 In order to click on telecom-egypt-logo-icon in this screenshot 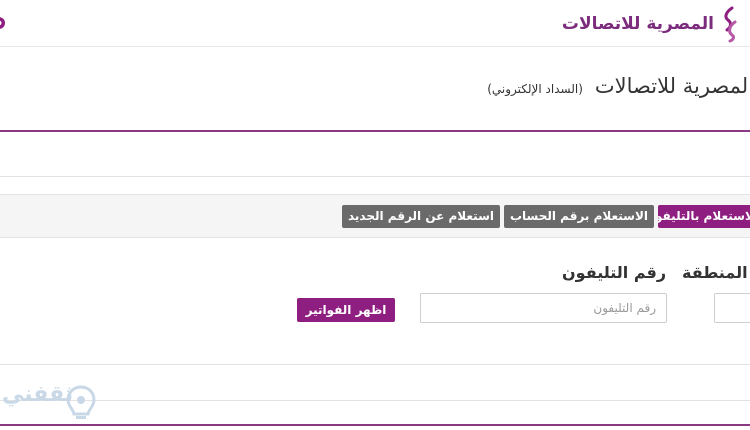, I will do `click(730, 24)`.